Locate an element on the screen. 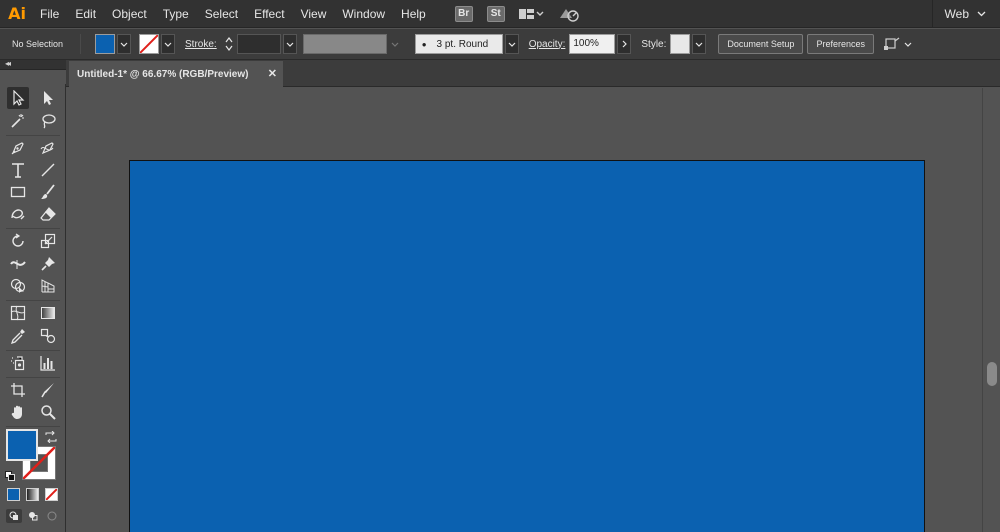 This screenshot has width=1000, height=532. gradient-icon is located at coordinates (48, 313).